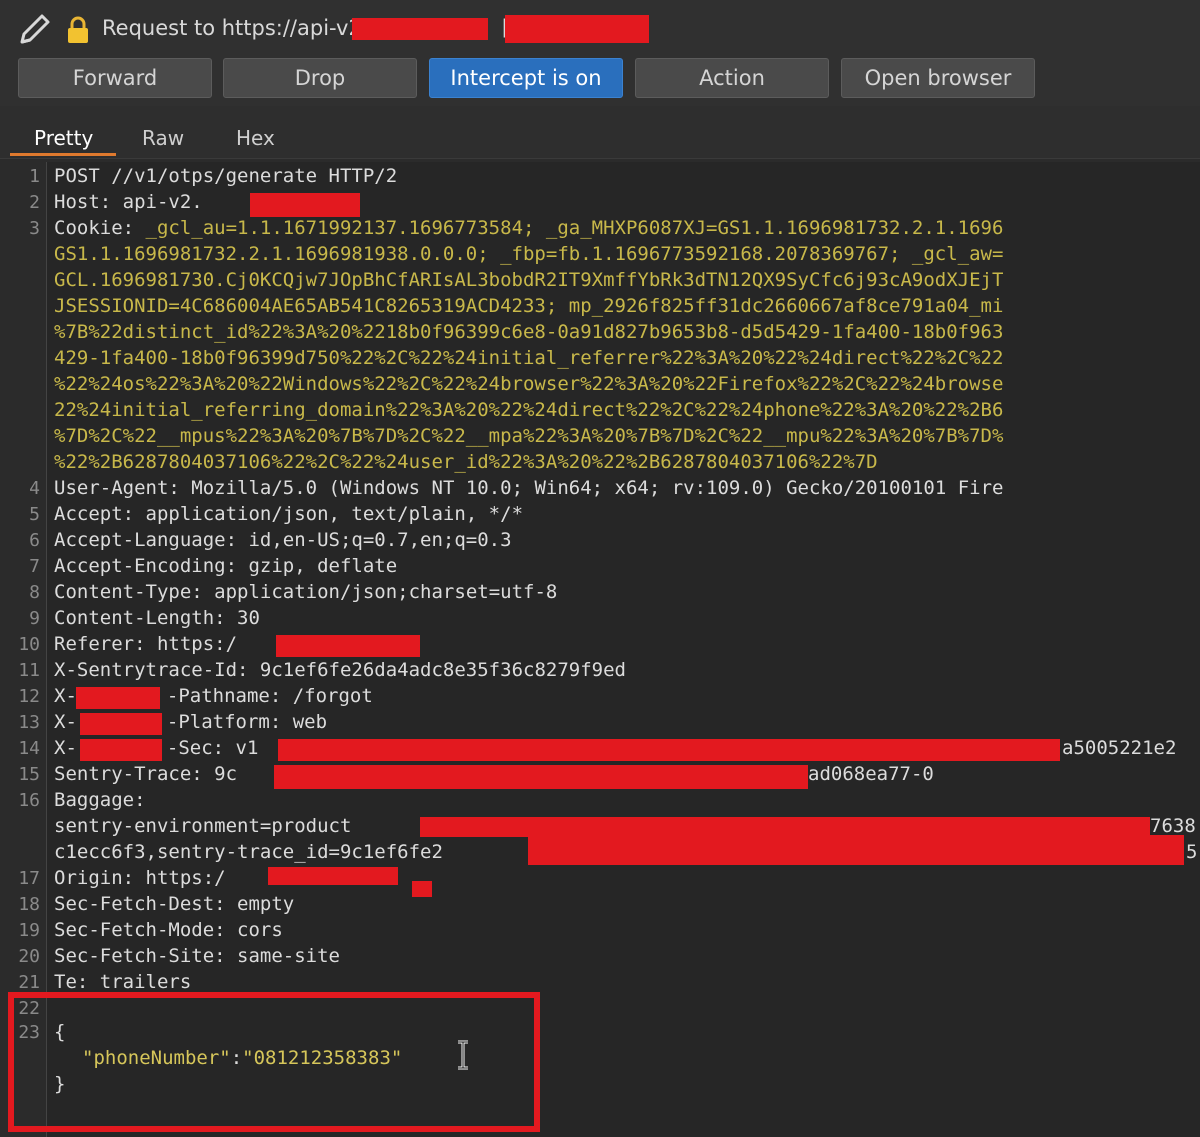 This screenshot has width=1200, height=1137. I want to click on lock-icon, so click(78, 29).